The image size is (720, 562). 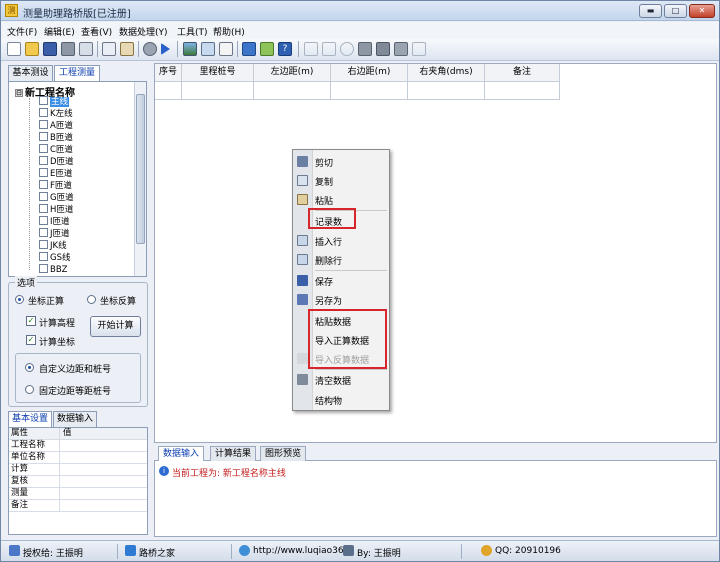 What do you see at coordinates (29, 367) in the screenshot?
I see `radio-custom-offset` at bounding box center [29, 367].